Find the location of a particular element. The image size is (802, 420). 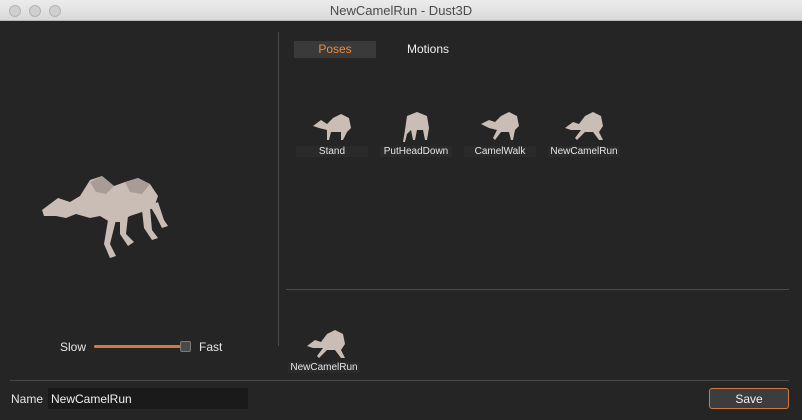

camel-stand-thumbnail is located at coordinates (332, 127).